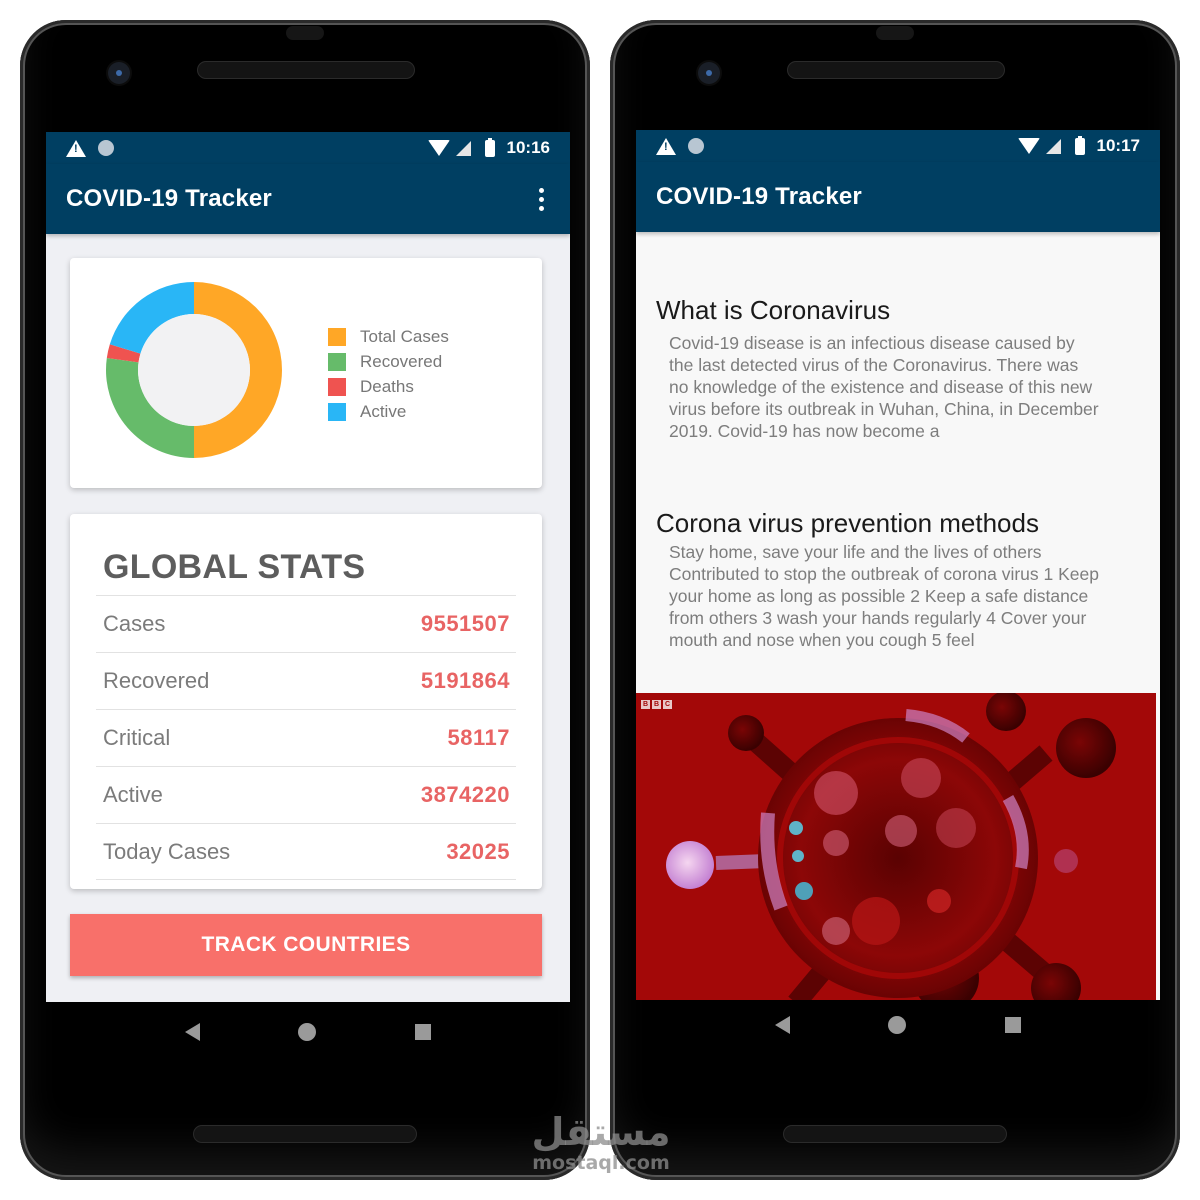  I want to click on article-heading: Corona virus prevention methods, so click(847, 523).